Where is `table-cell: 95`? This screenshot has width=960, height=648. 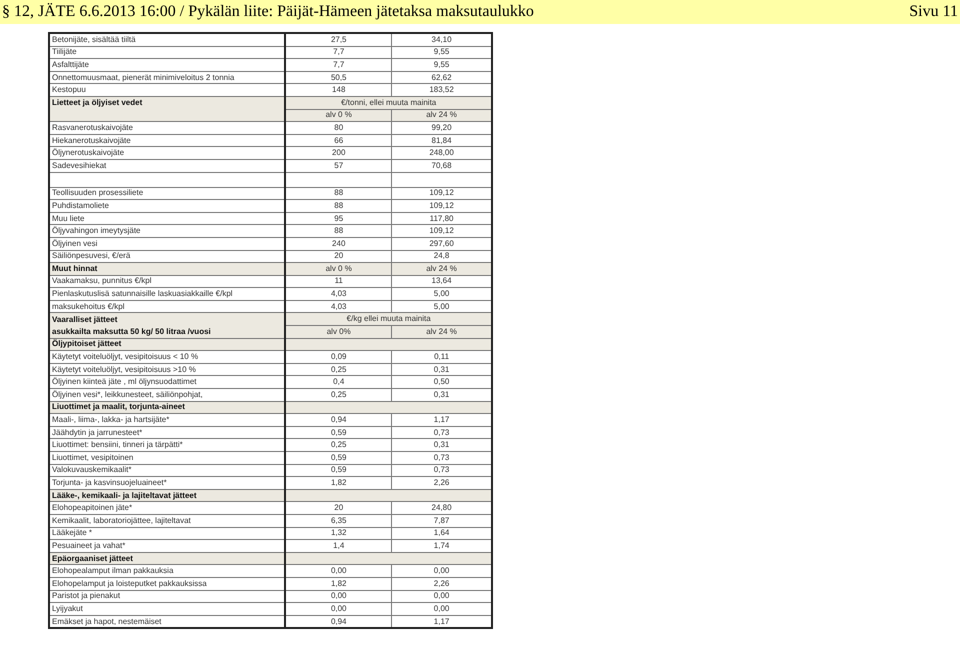 table-cell: 95 is located at coordinates (338, 218).